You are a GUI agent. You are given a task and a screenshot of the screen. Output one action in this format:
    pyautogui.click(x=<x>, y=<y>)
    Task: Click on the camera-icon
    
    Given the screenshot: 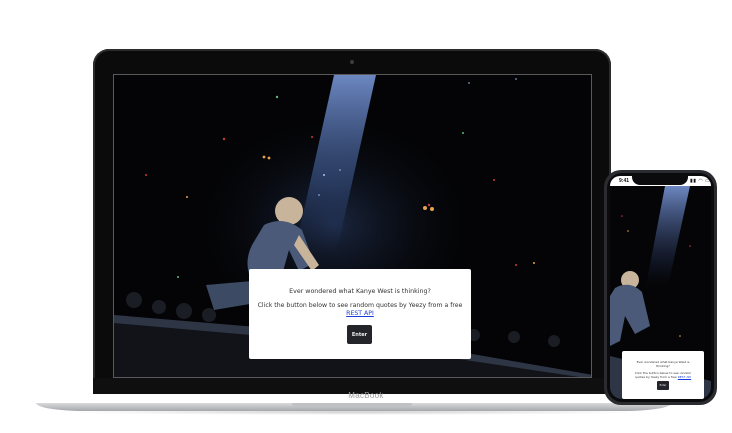 What is the action you would take?
    pyautogui.click(x=352, y=62)
    